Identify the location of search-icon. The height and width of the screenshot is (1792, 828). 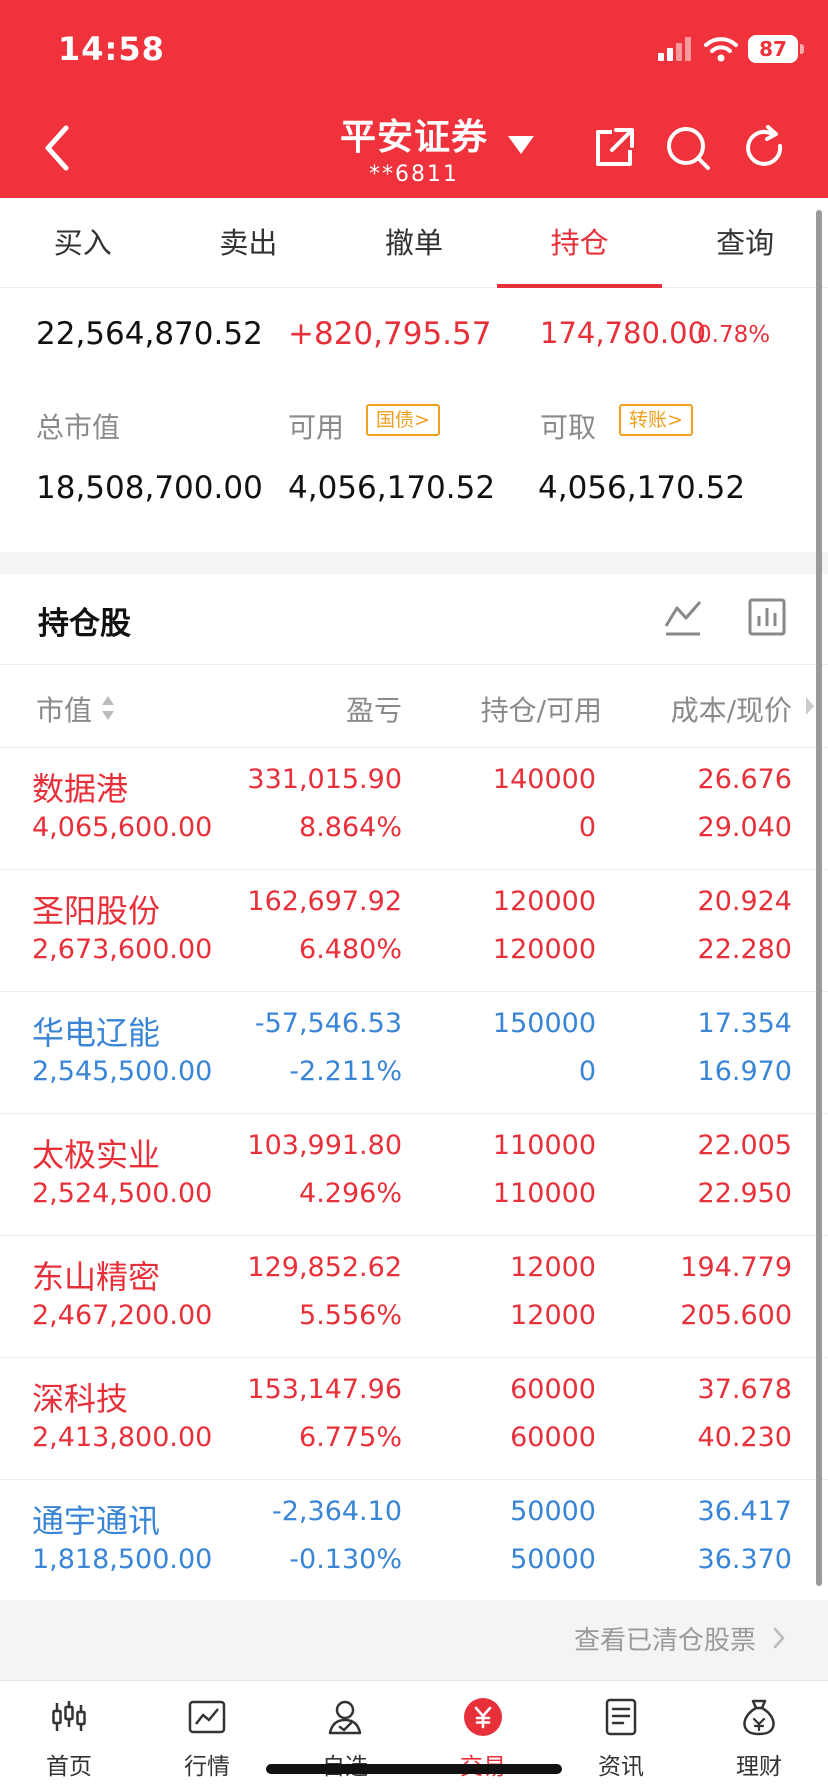
(688, 148).